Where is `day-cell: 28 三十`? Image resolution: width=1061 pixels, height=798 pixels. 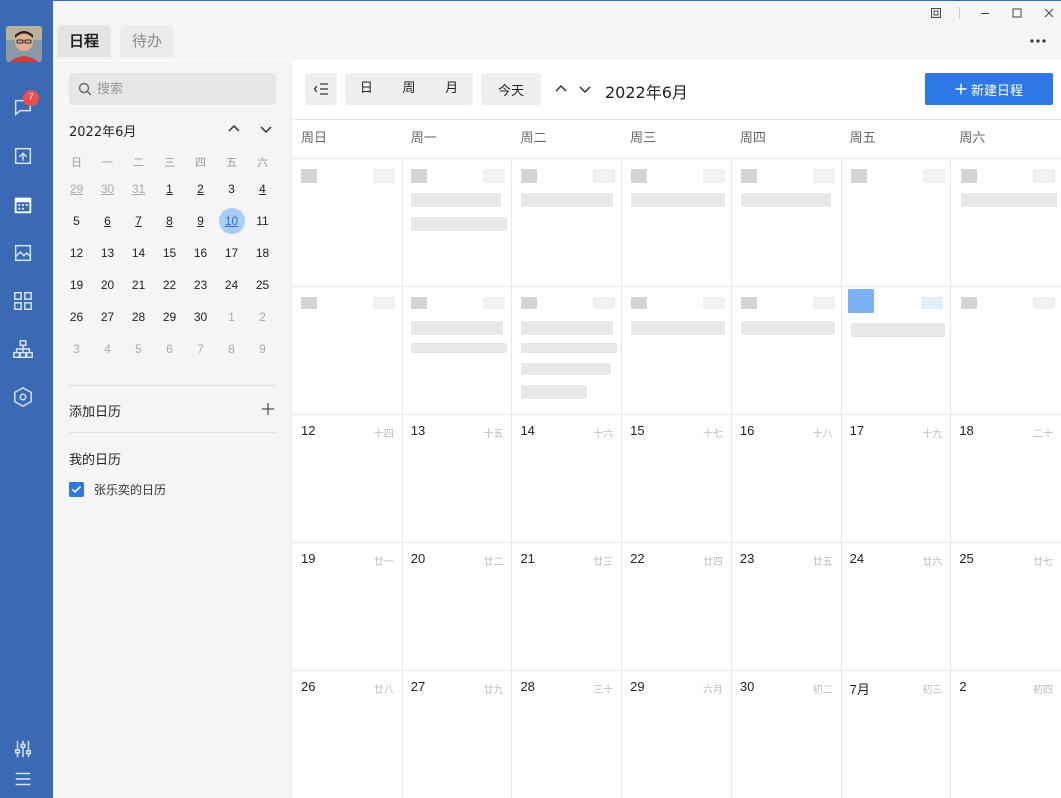
day-cell: 28 三十 is located at coordinates (567, 734).